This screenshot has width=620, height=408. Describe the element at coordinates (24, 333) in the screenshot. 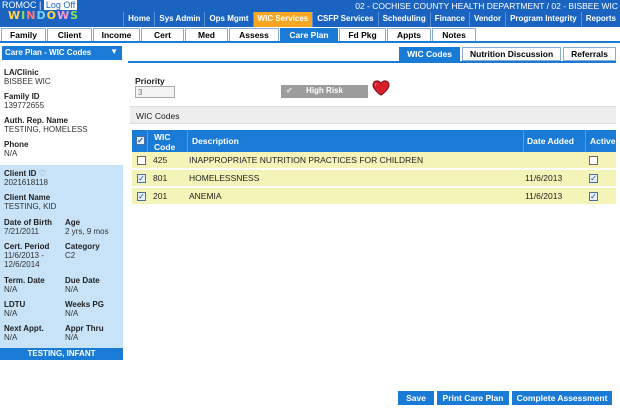

I see `next-appt: Next Appt. N/A` at that location.